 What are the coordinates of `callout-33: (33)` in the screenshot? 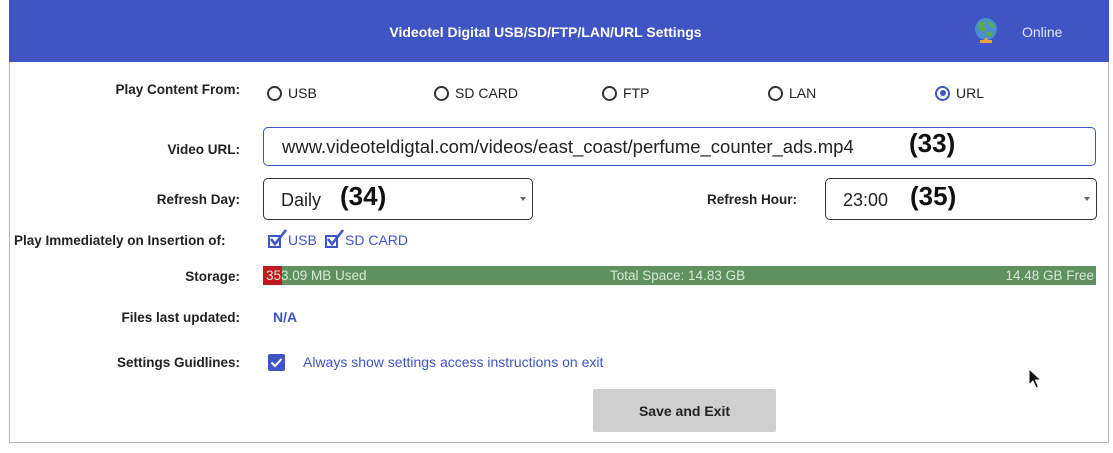 It's located at (932, 143).